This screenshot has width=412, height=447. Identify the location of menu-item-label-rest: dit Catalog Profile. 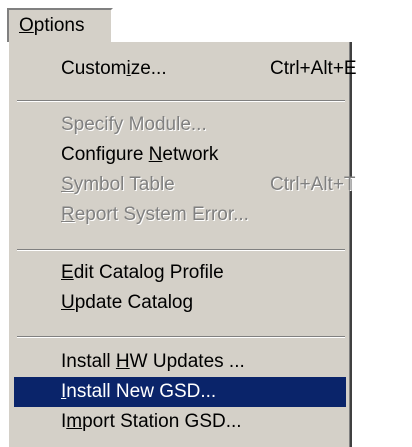
(148, 272).